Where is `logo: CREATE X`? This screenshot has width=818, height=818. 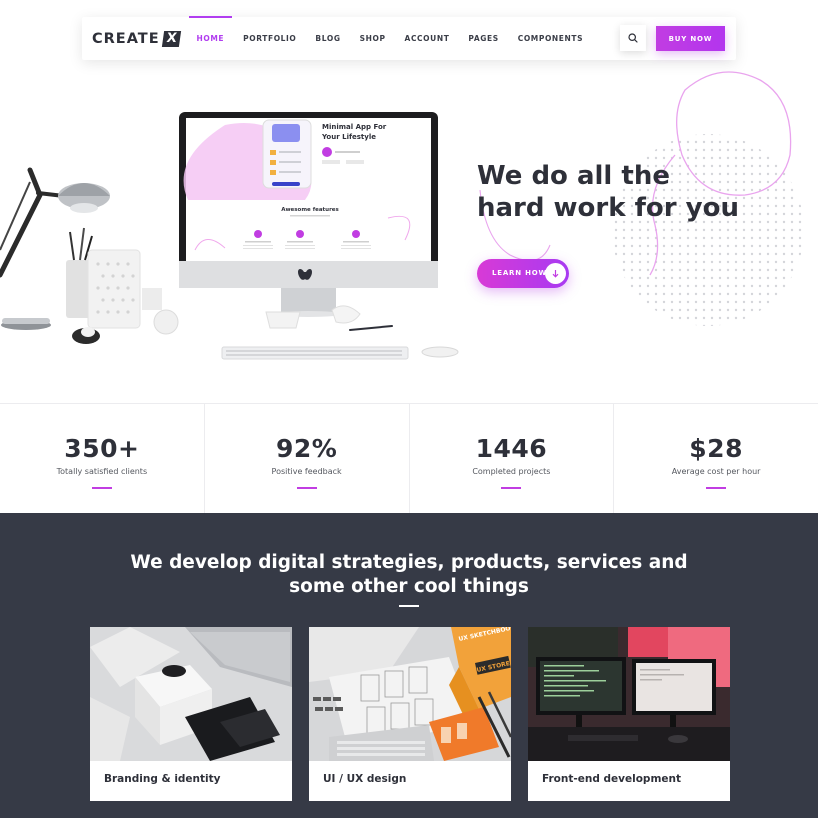 logo: CREATE X is located at coordinates (136, 39).